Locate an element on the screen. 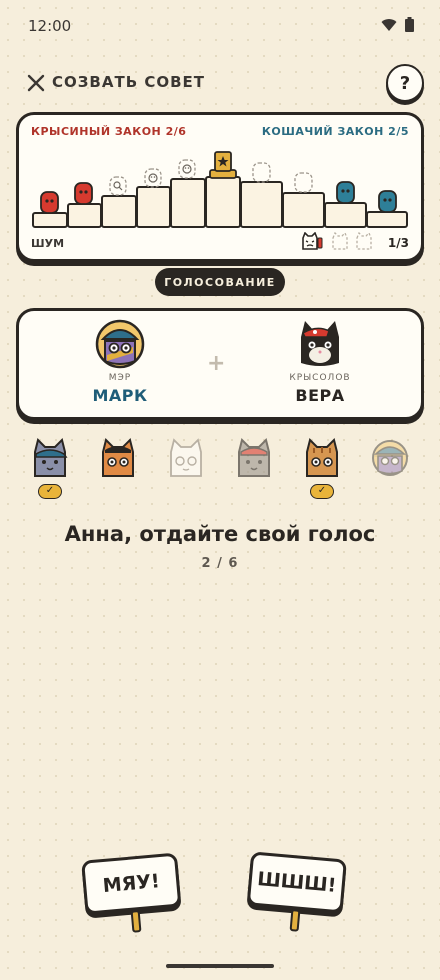 Image resolution: width=440 pixels, height=980 pixels. vote-prompt: Анна, отдайте свой голос is located at coordinates (220, 534).